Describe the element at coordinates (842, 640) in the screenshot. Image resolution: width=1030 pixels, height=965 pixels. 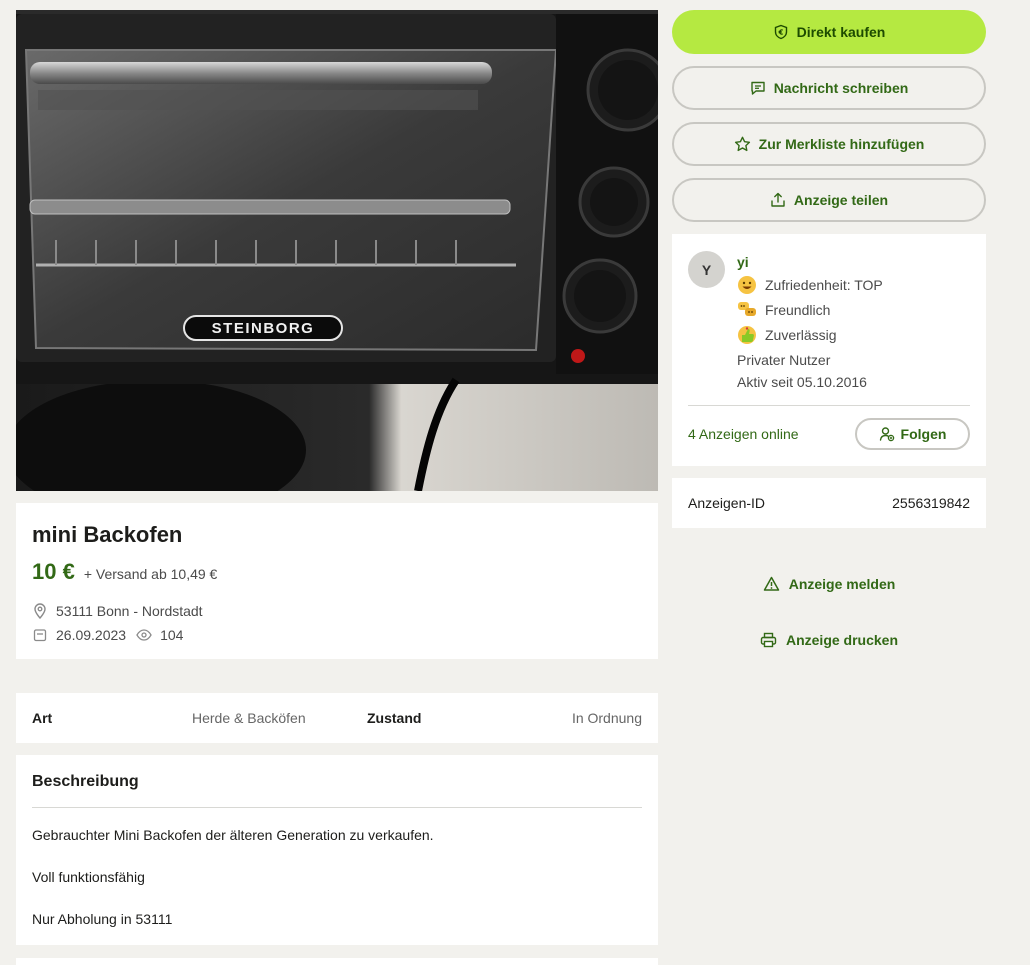
I see `print-listing-label: Anzeige drucken` at that location.